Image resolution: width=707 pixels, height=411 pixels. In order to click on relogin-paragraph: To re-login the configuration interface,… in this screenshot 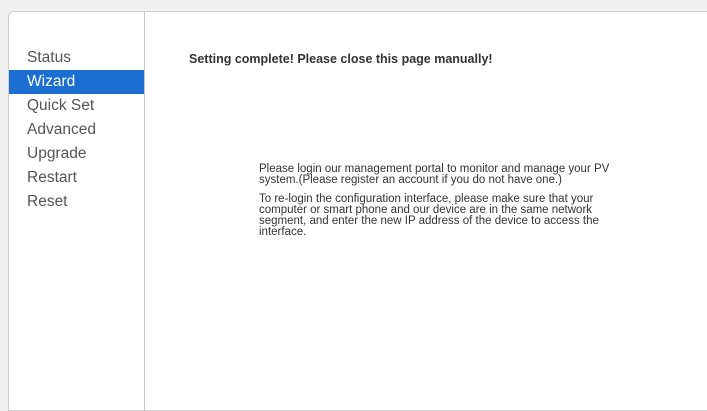, I will do `click(429, 215)`.